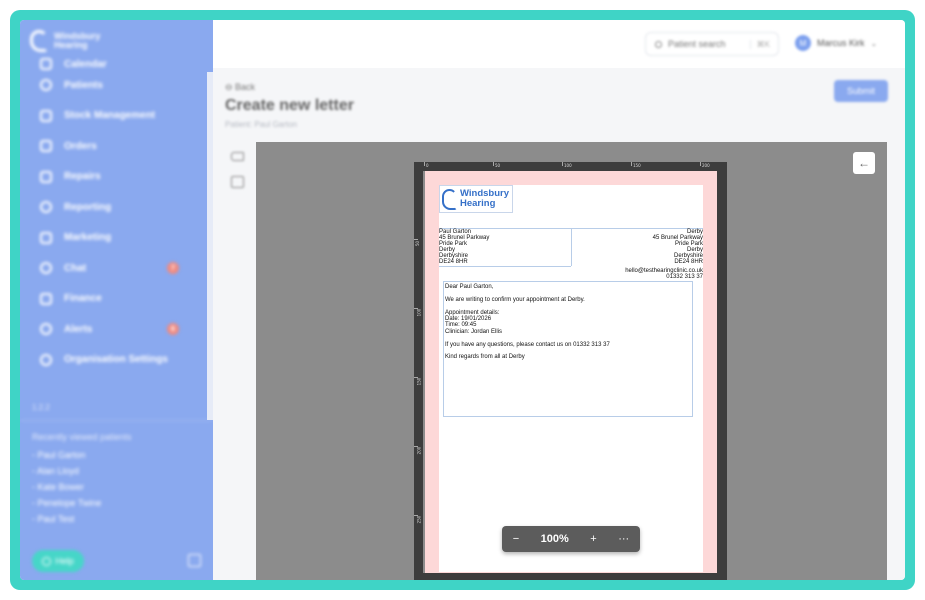 Image resolution: width=925 pixels, height=600 pixels. I want to click on sidebar-item-organisation-settings: Organisation Settings, so click(113, 360).